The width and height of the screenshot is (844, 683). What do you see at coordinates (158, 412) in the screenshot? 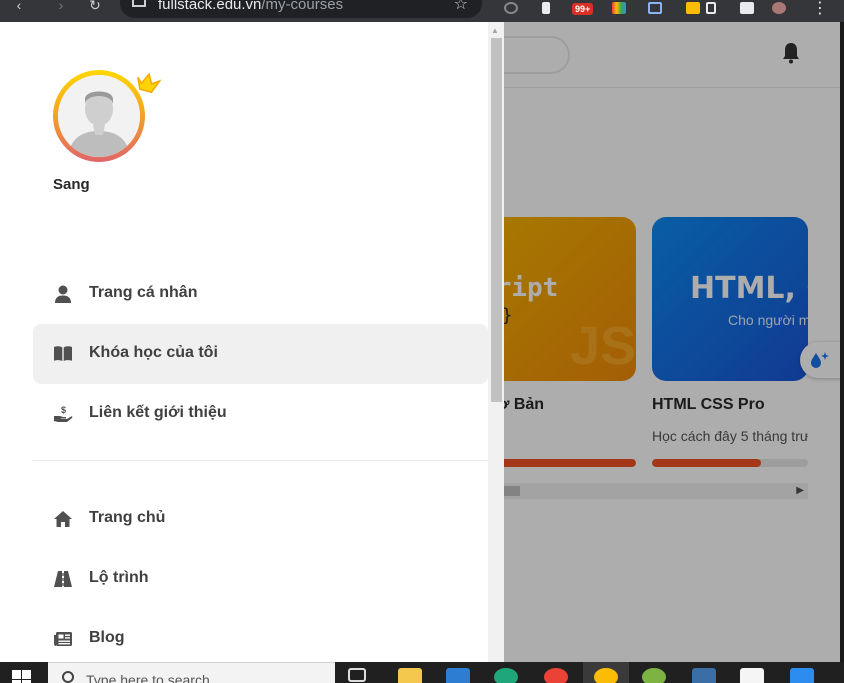
I see `menu-item-label: Liên kết giới thiệu` at bounding box center [158, 412].